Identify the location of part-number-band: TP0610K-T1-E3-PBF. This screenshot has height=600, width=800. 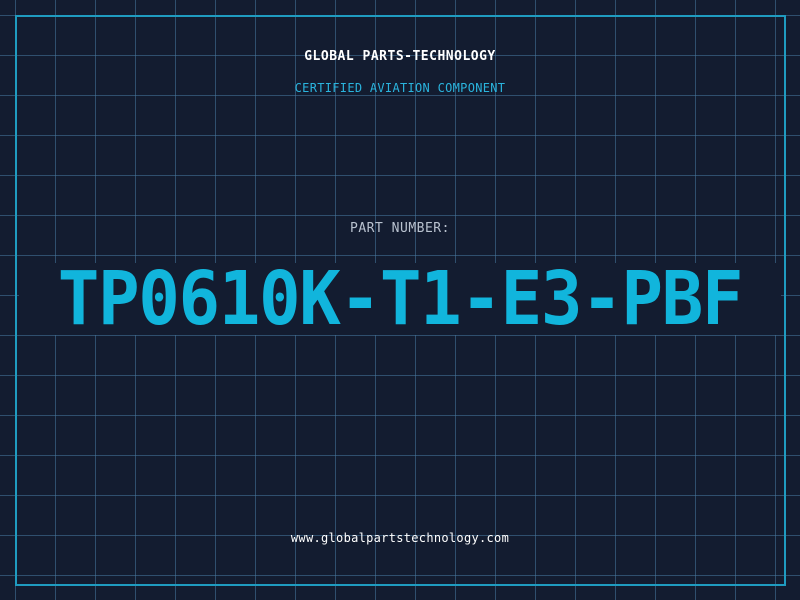
(400, 299).